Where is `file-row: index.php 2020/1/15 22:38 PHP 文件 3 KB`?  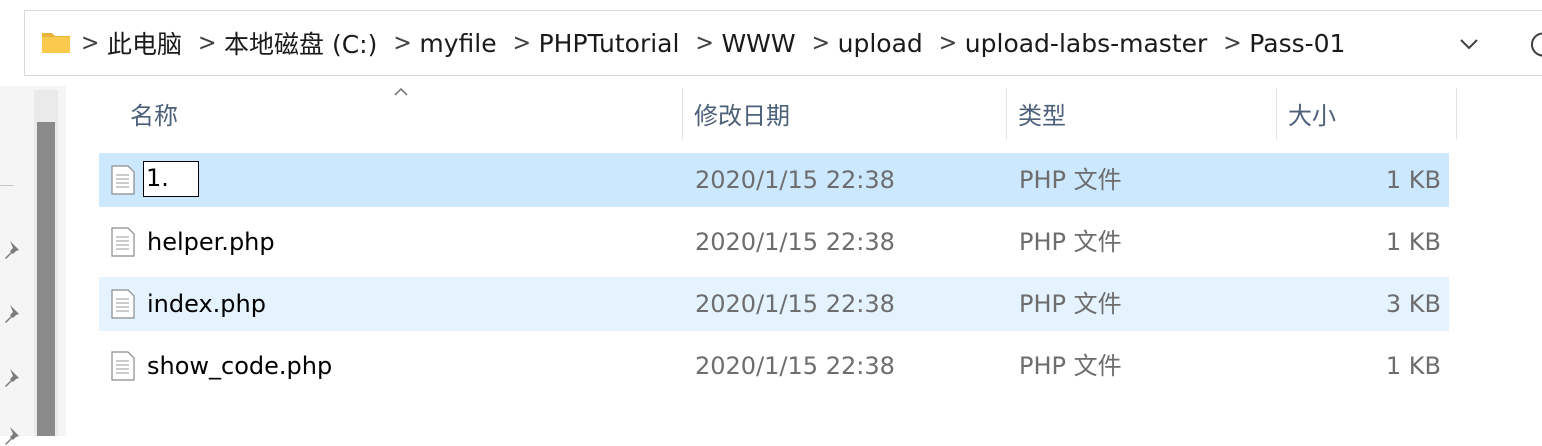 file-row: index.php 2020/1/15 22:38 PHP 文件 3 KB is located at coordinates (774, 304).